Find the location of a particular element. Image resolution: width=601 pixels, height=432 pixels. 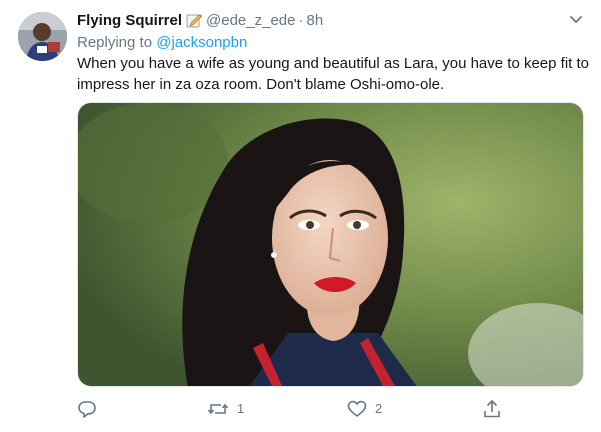

share-button is located at coordinates (496, 409).